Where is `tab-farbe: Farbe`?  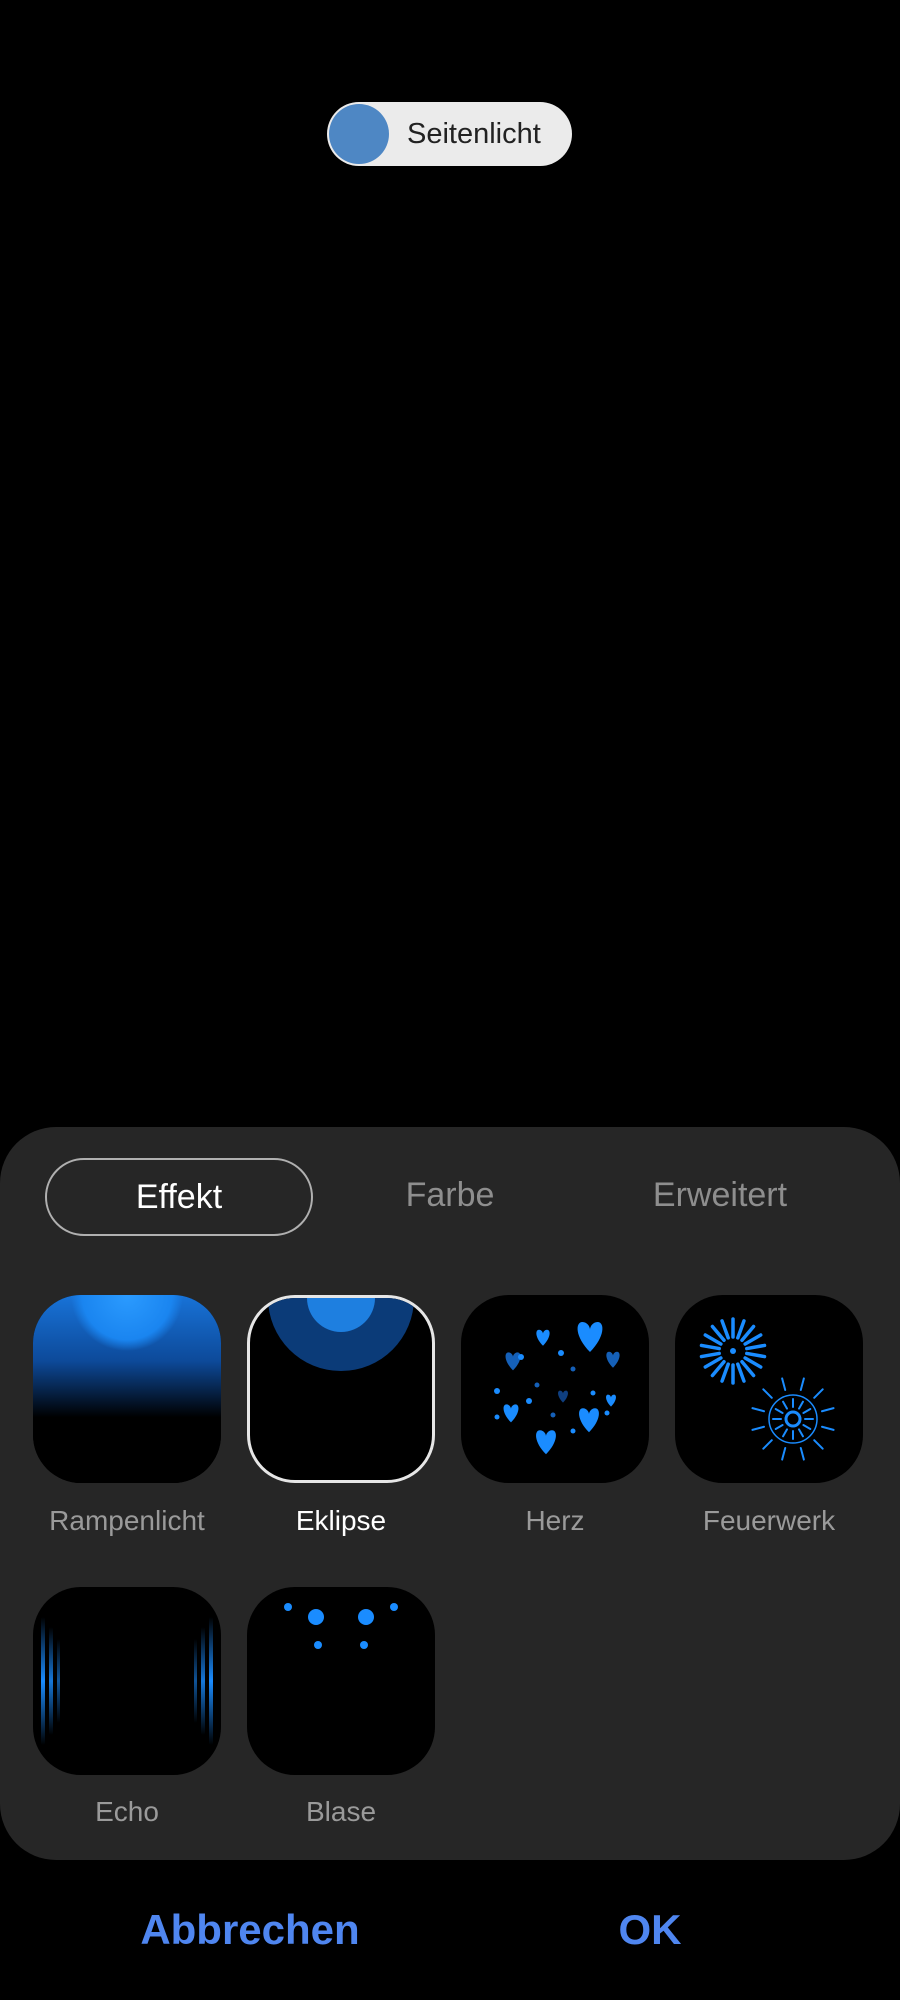
tab-farbe: Farbe is located at coordinates (450, 1197).